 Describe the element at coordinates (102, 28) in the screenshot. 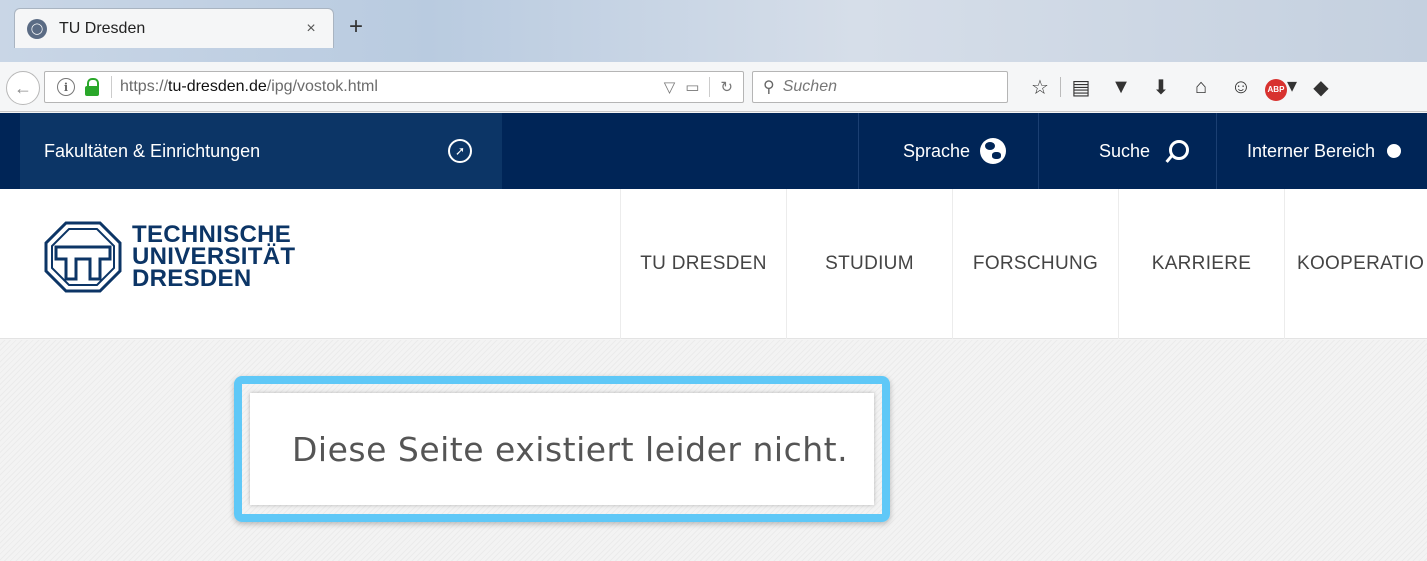

I see `tab-title: TU Dresden` at that location.